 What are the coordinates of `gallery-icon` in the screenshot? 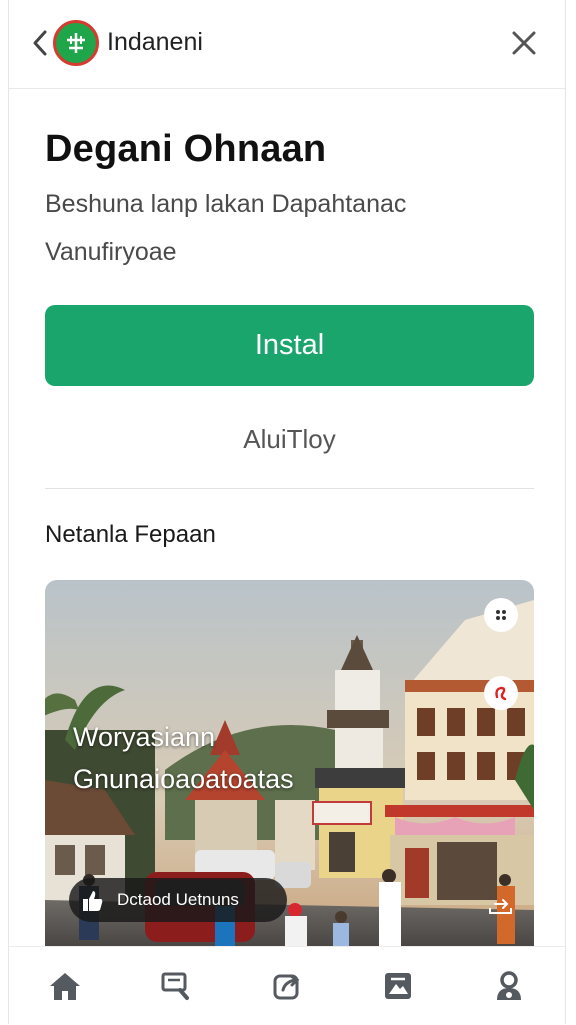 It's located at (398, 986).